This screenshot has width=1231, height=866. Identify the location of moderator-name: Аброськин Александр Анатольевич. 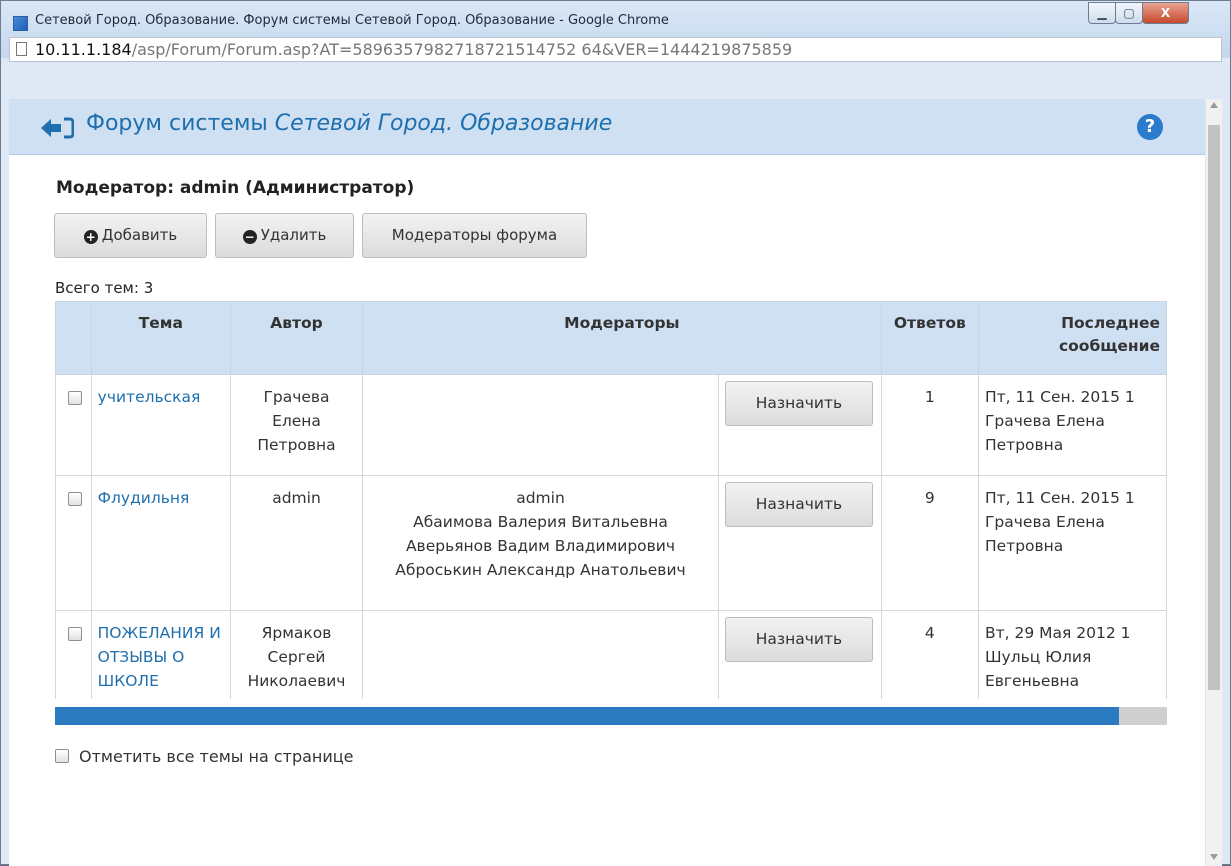
(540, 570).